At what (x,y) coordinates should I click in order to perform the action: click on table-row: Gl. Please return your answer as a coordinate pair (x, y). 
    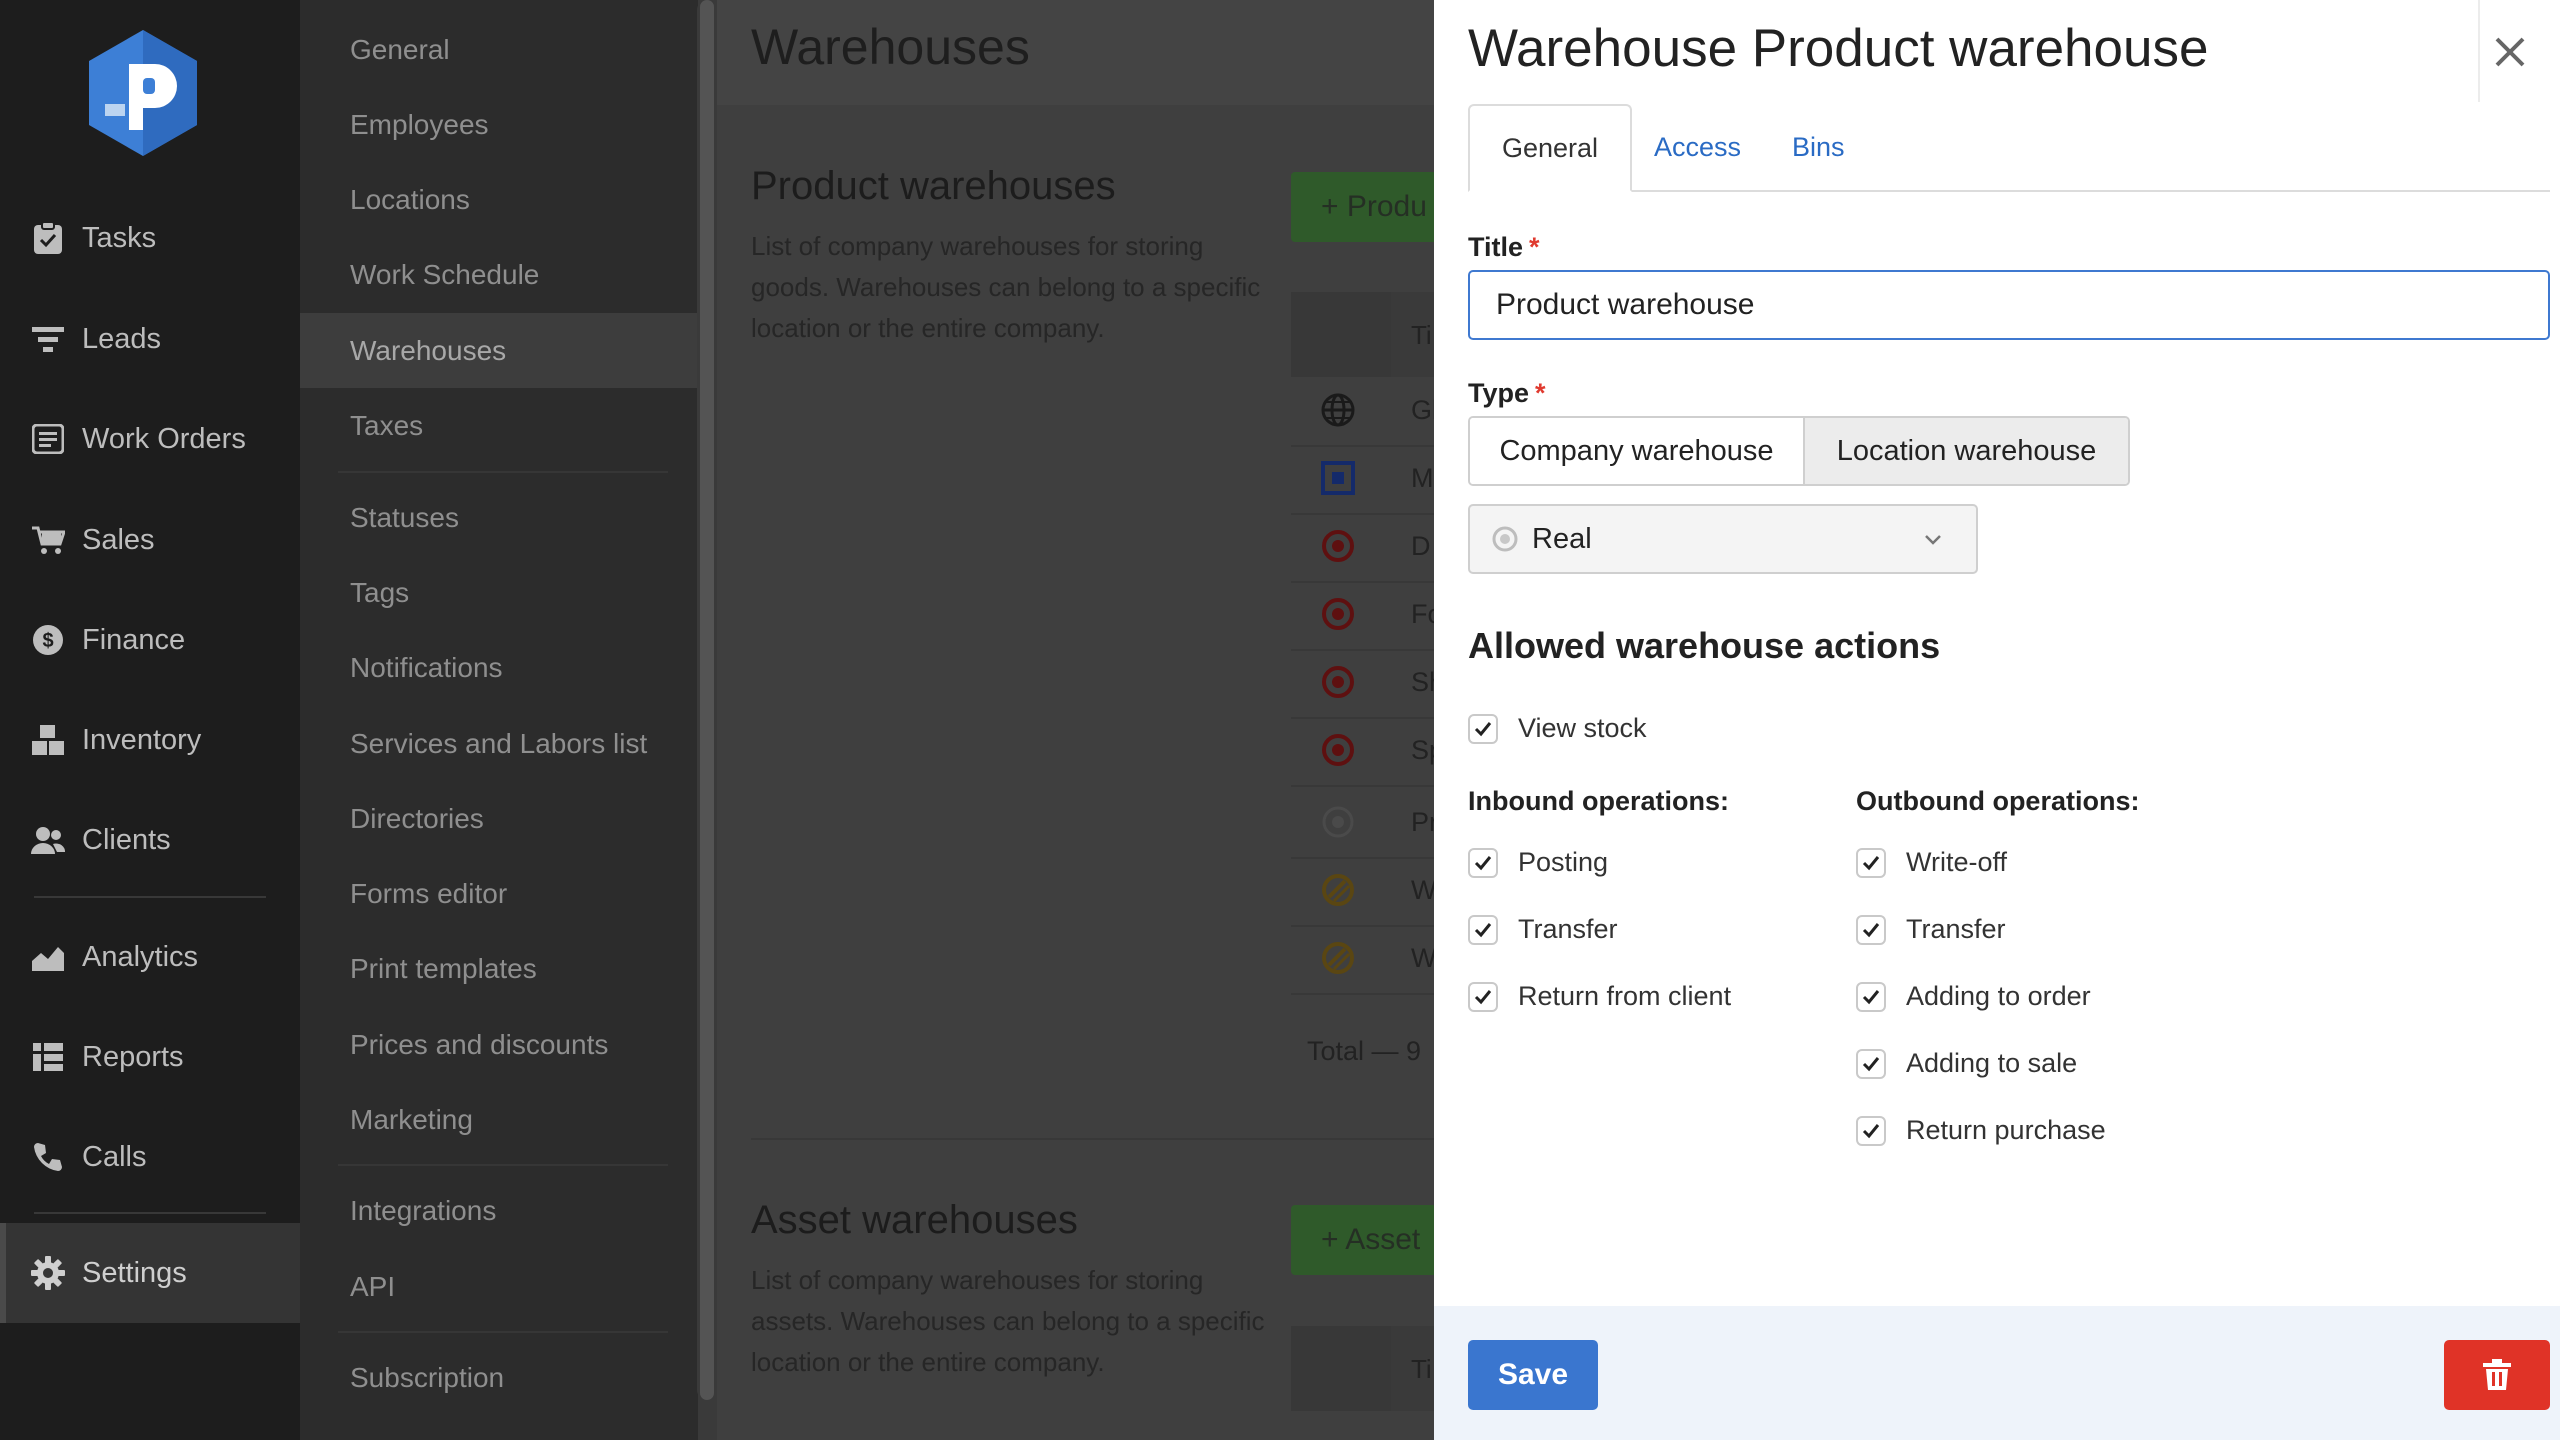
    Looking at the image, I should click on (1362, 412).